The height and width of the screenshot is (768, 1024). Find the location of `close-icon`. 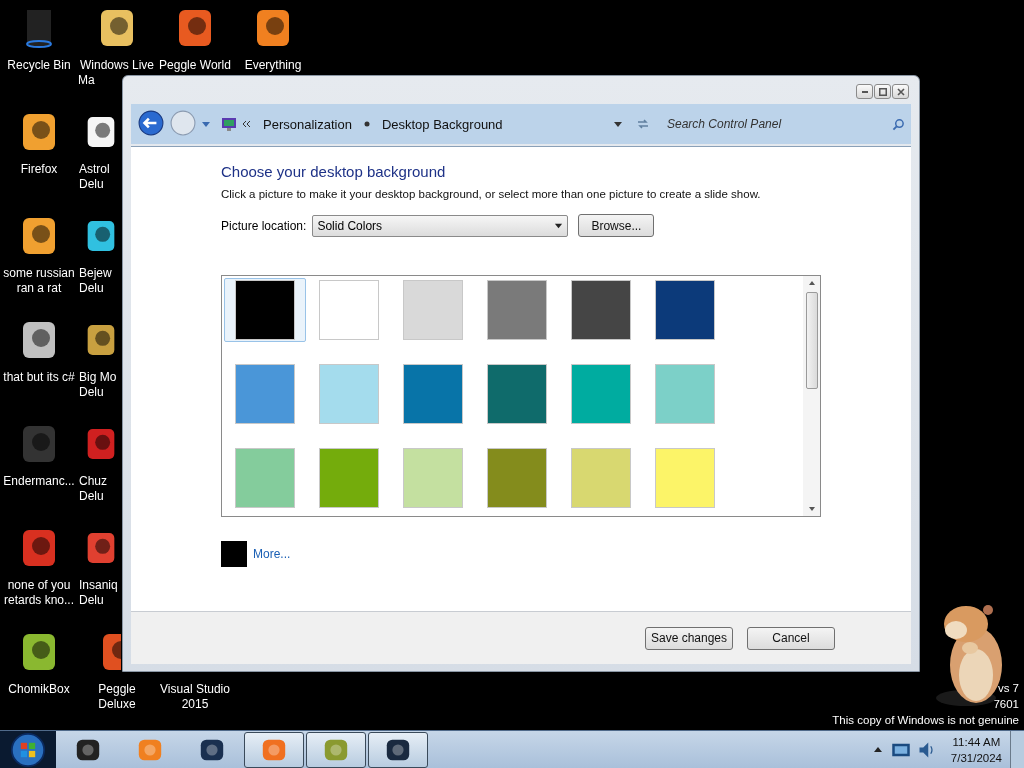

close-icon is located at coordinates (900, 91).